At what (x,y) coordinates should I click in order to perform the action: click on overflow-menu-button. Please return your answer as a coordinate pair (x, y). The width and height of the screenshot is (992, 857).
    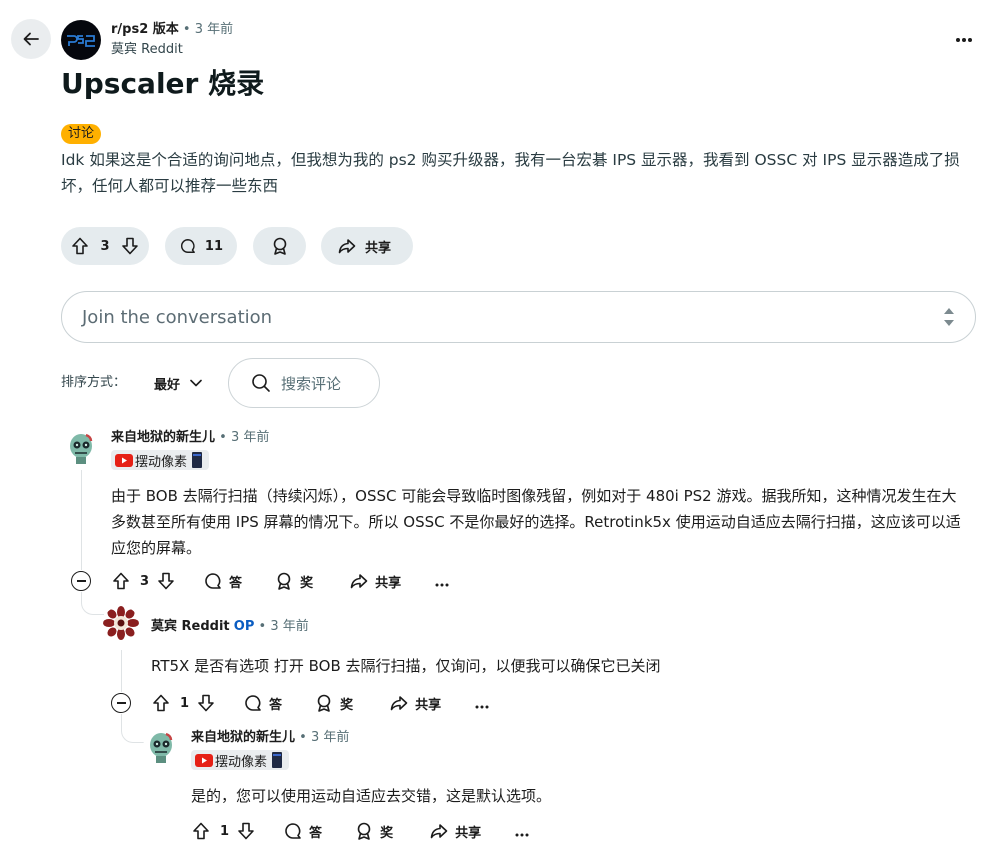
    Looking at the image, I should click on (964, 40).